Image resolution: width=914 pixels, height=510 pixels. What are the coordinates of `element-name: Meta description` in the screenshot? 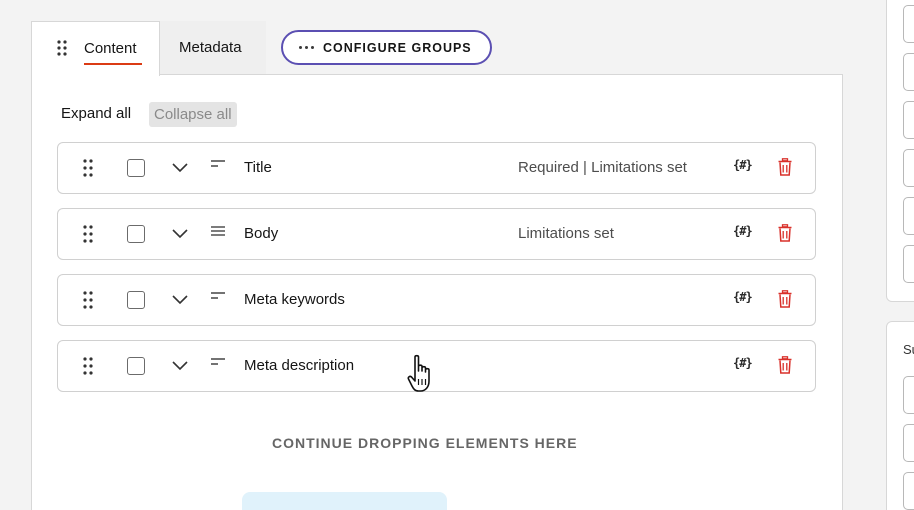 It's located at (299, 365).